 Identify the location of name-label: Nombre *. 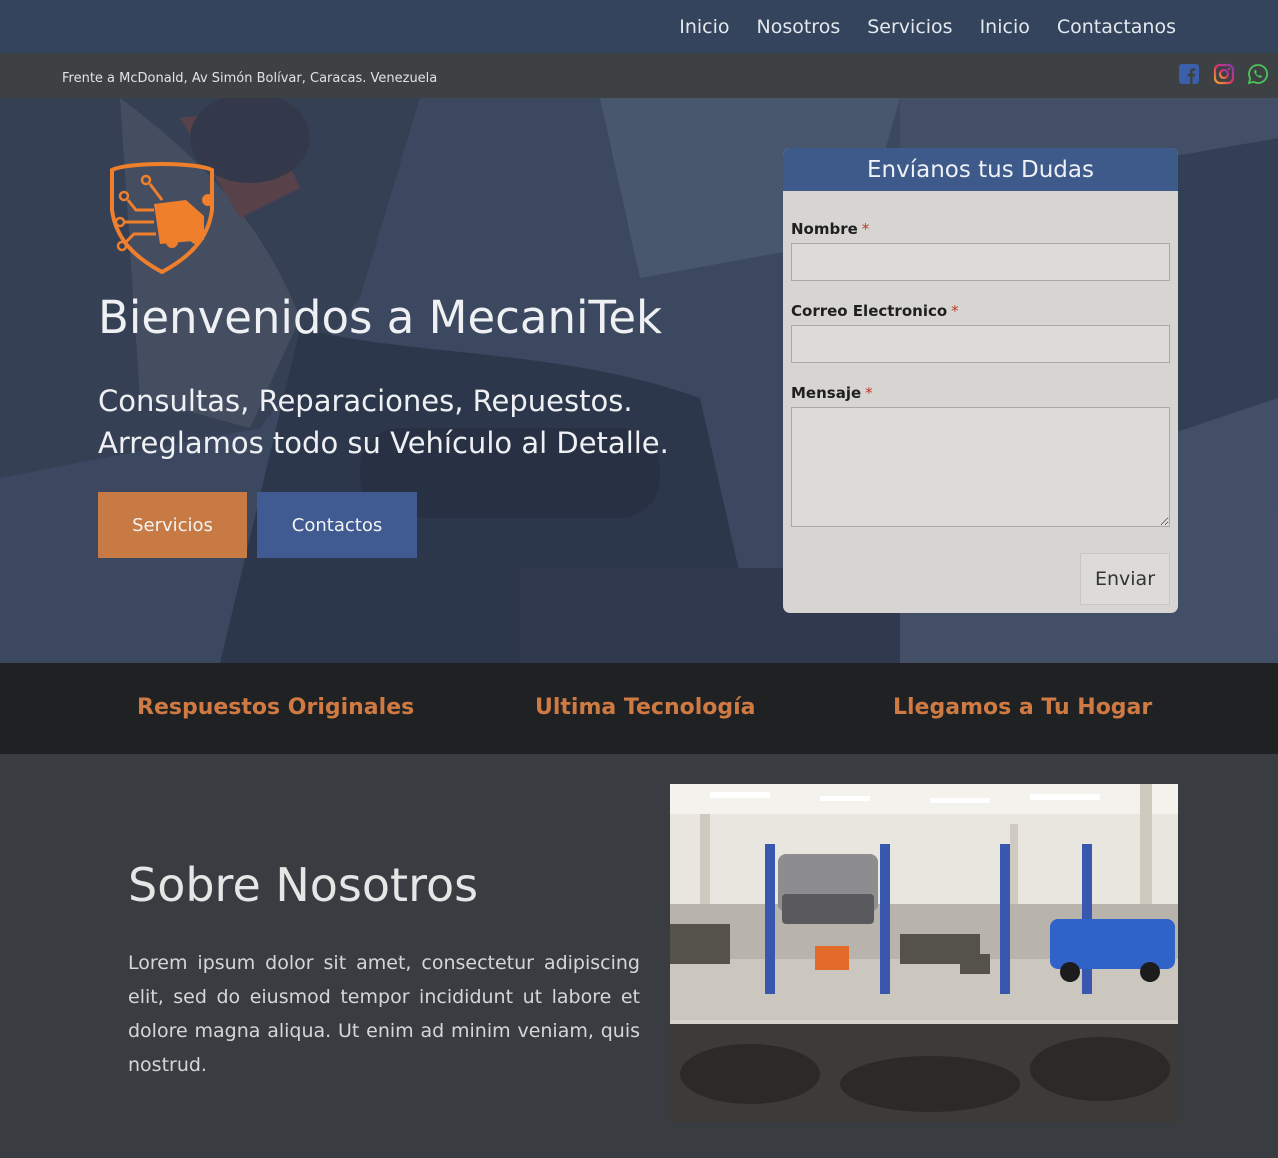
(830, 229).